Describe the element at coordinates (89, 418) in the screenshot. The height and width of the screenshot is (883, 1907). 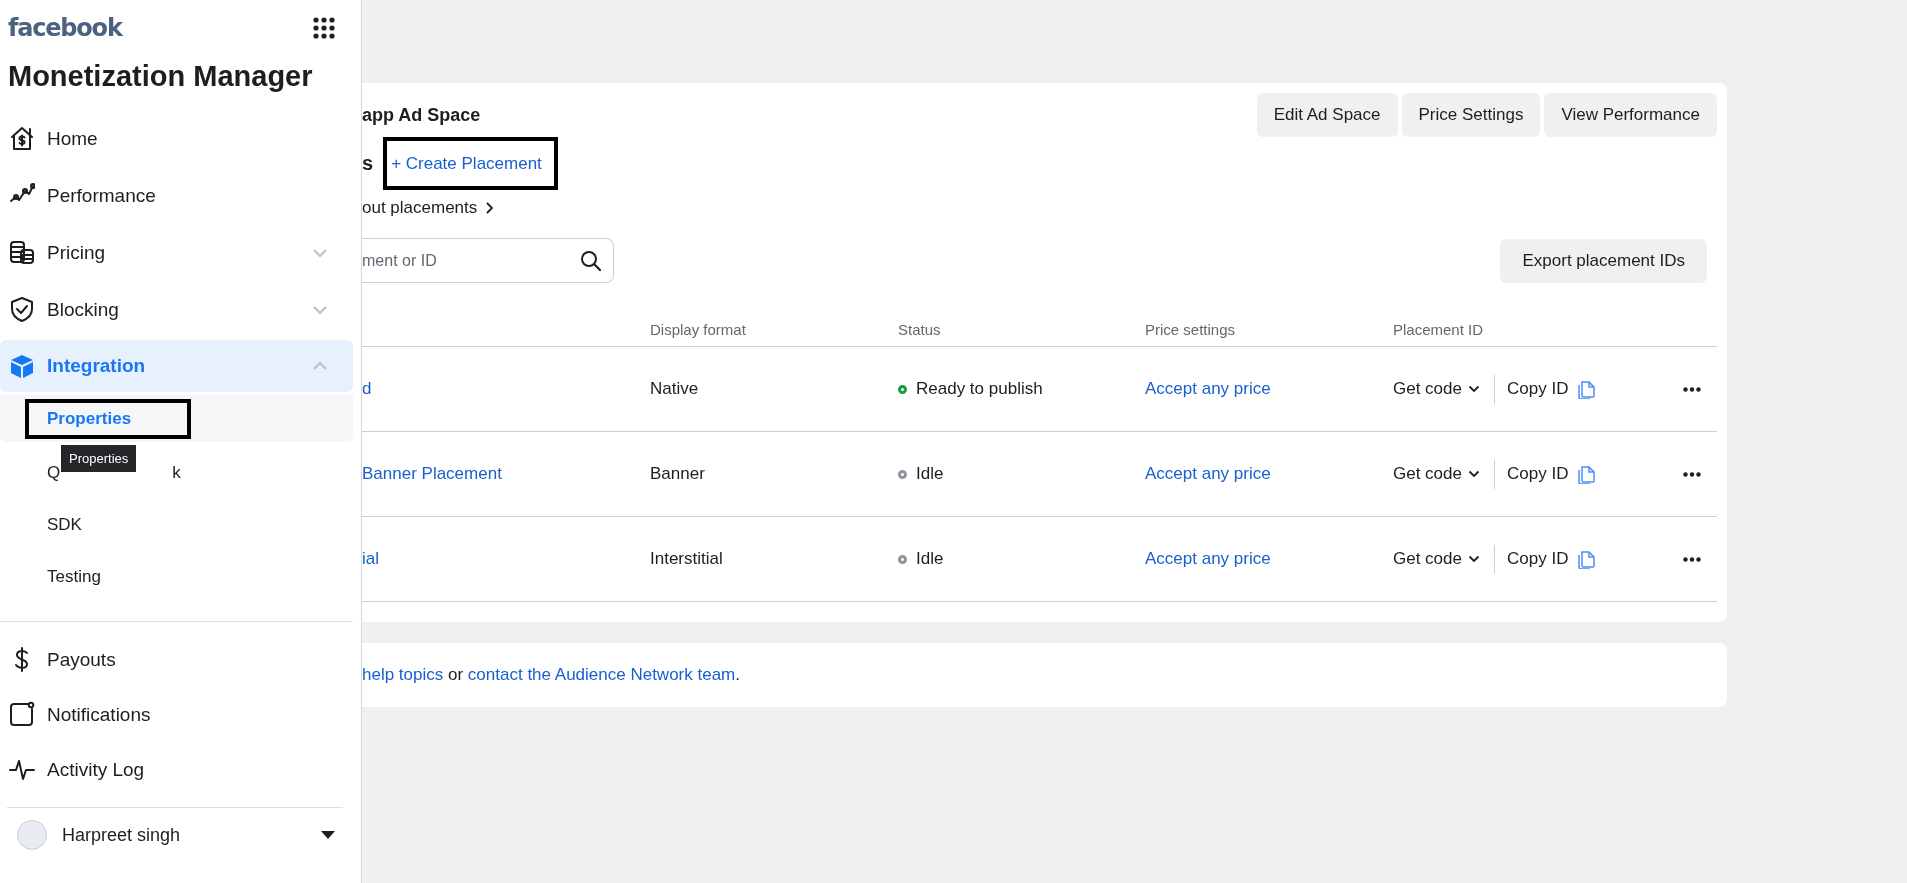
I see `sub-nav-item: Properties` at that location.